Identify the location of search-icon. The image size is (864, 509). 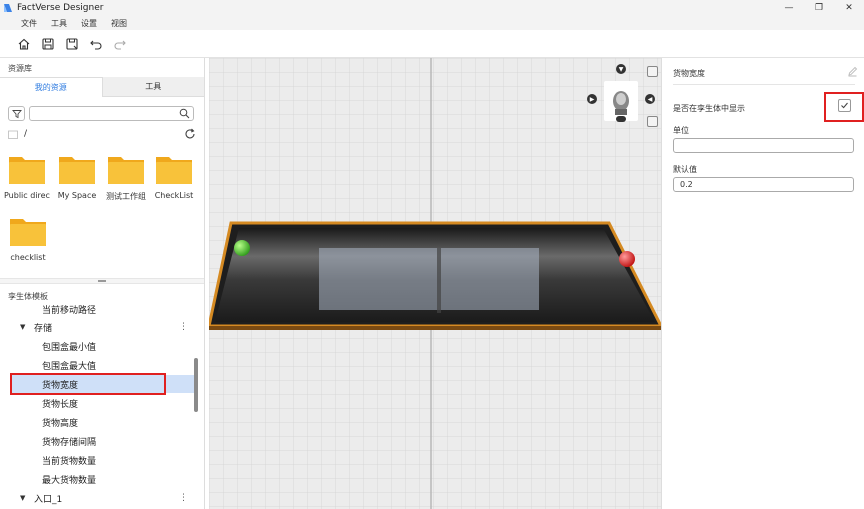
(184, 113).